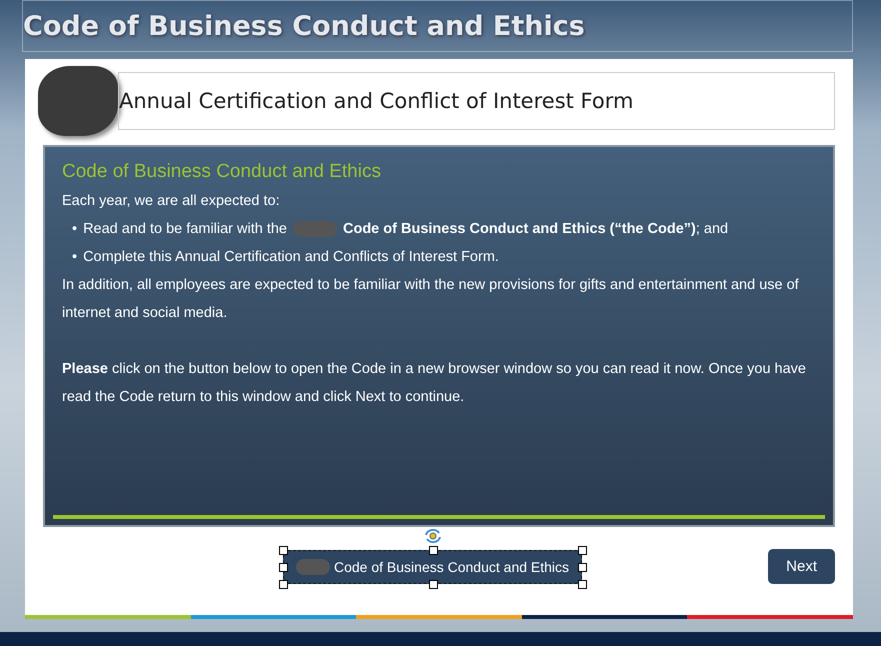 The height and width of the screenshot is (646, 881). Describe the element at coordinates (291, 257) in the screenshot. I see `bullet-text: Complete this Annual Certification and Conflicts of Interest Form.` at that location.